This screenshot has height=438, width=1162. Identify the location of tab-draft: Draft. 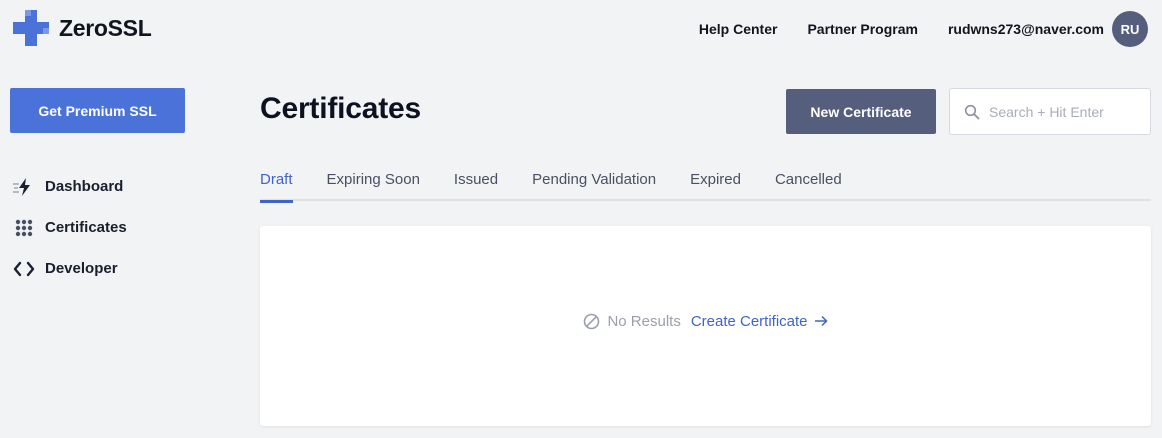
(276, 182).